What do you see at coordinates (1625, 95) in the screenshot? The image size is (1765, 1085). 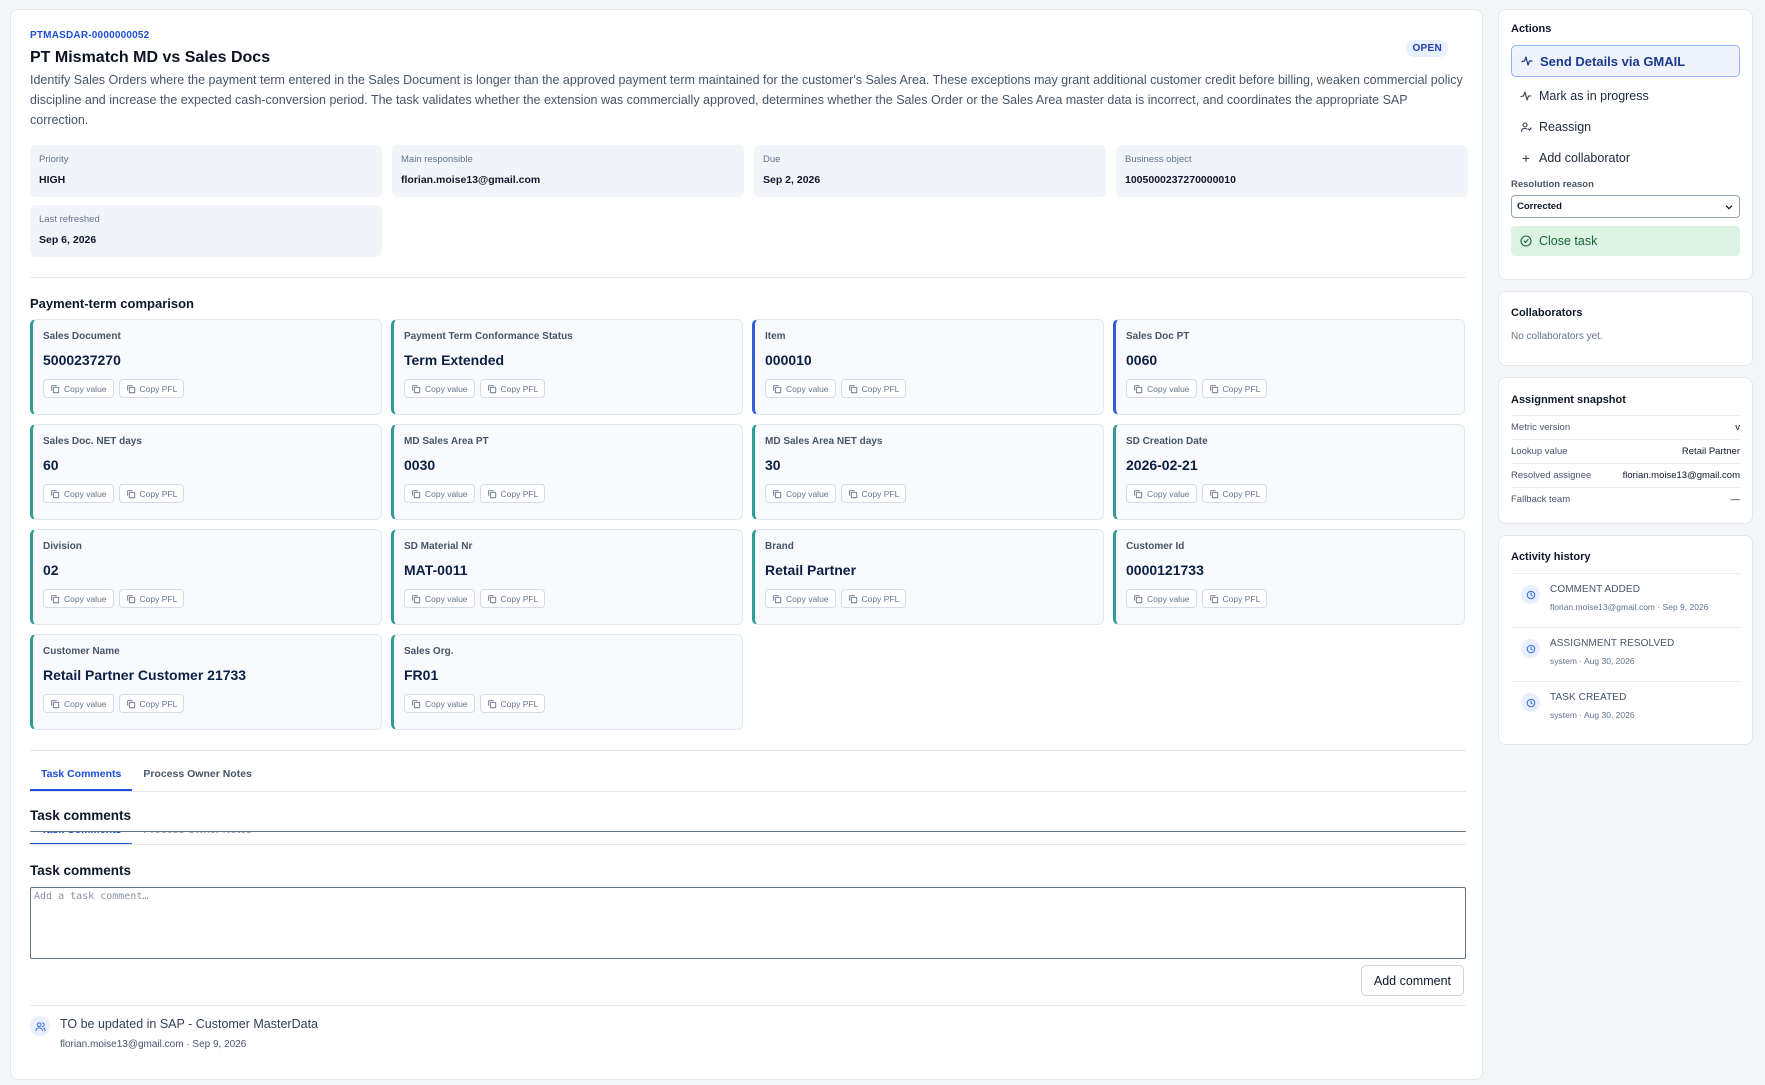 I see `mark-in-progress-button: Mark as in progress` at bounding box center [1625, 95].